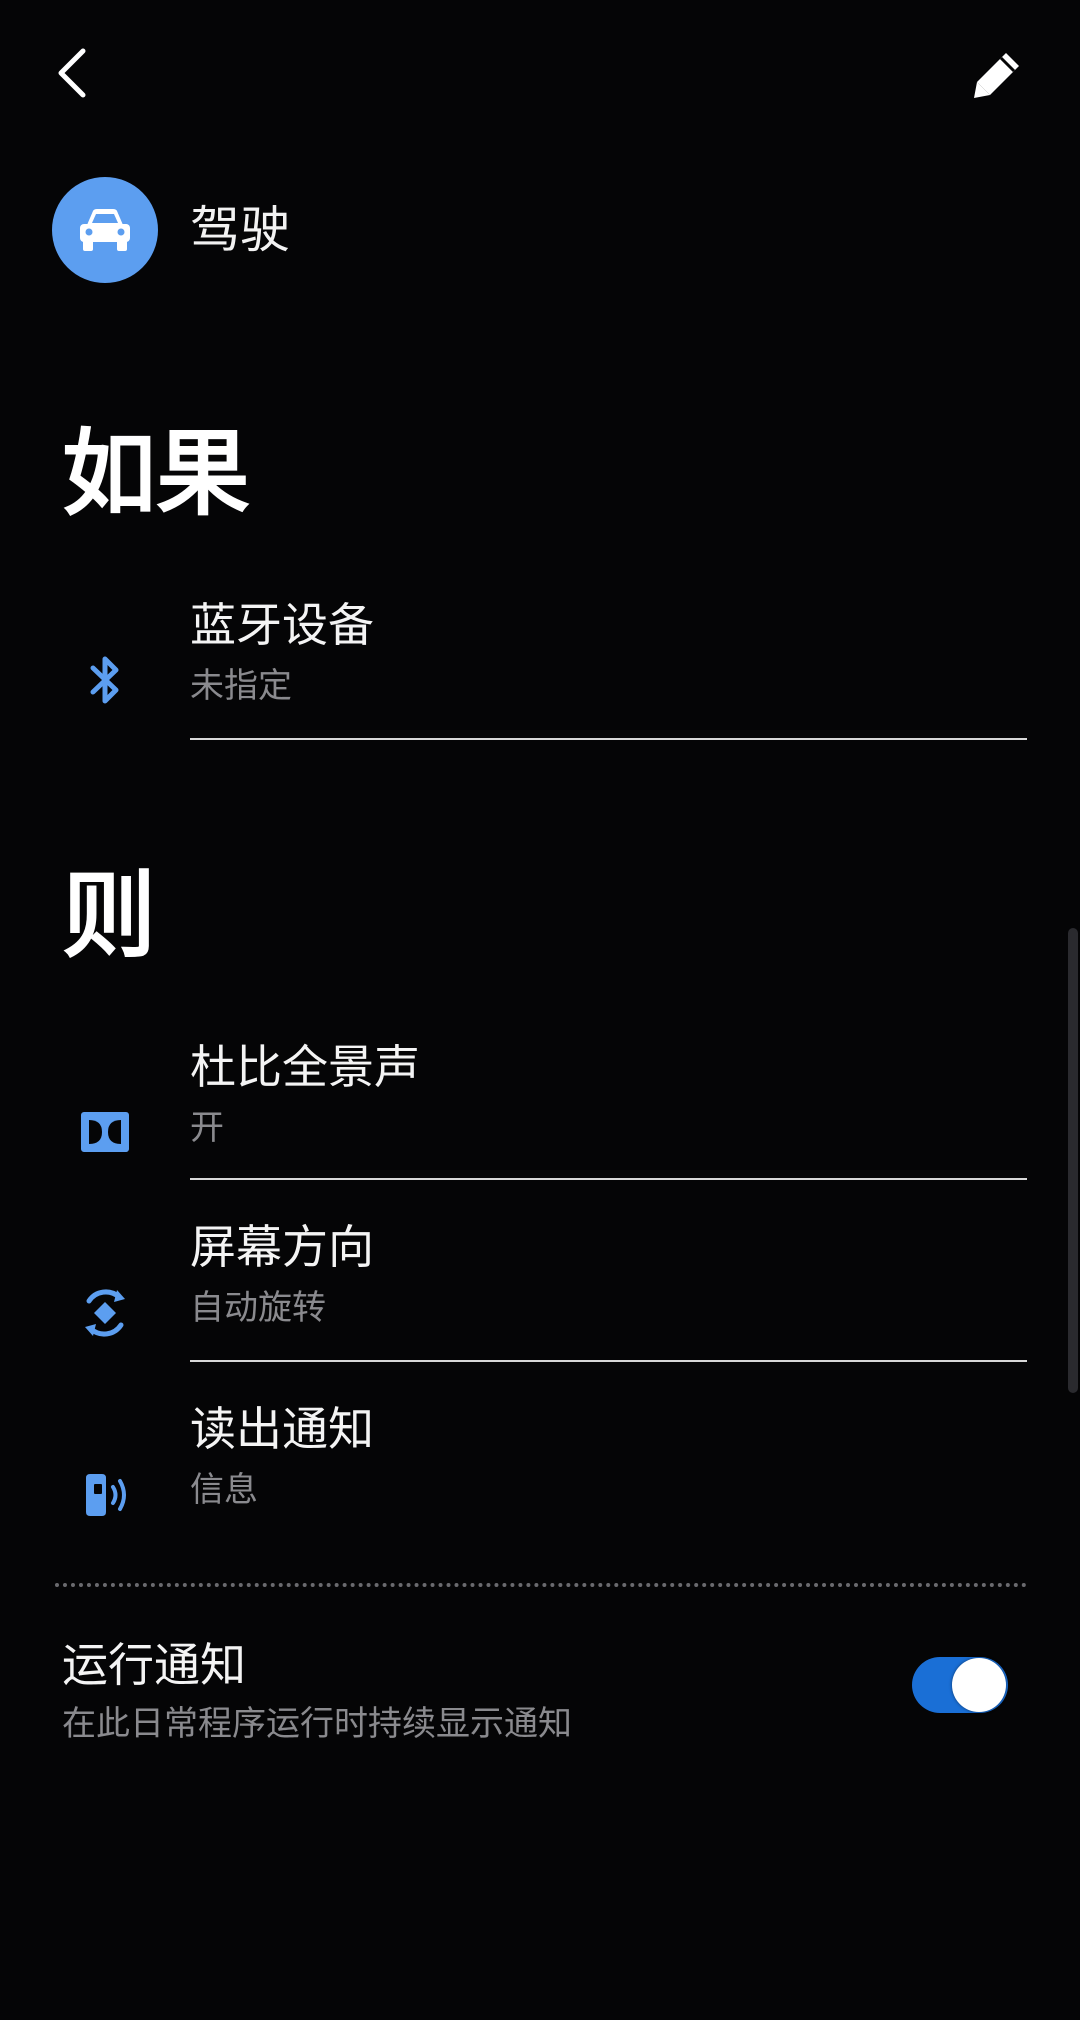 This screenshot has height=2020, width=1080. I want to click on chevron-left-icon, so click(72, 73).